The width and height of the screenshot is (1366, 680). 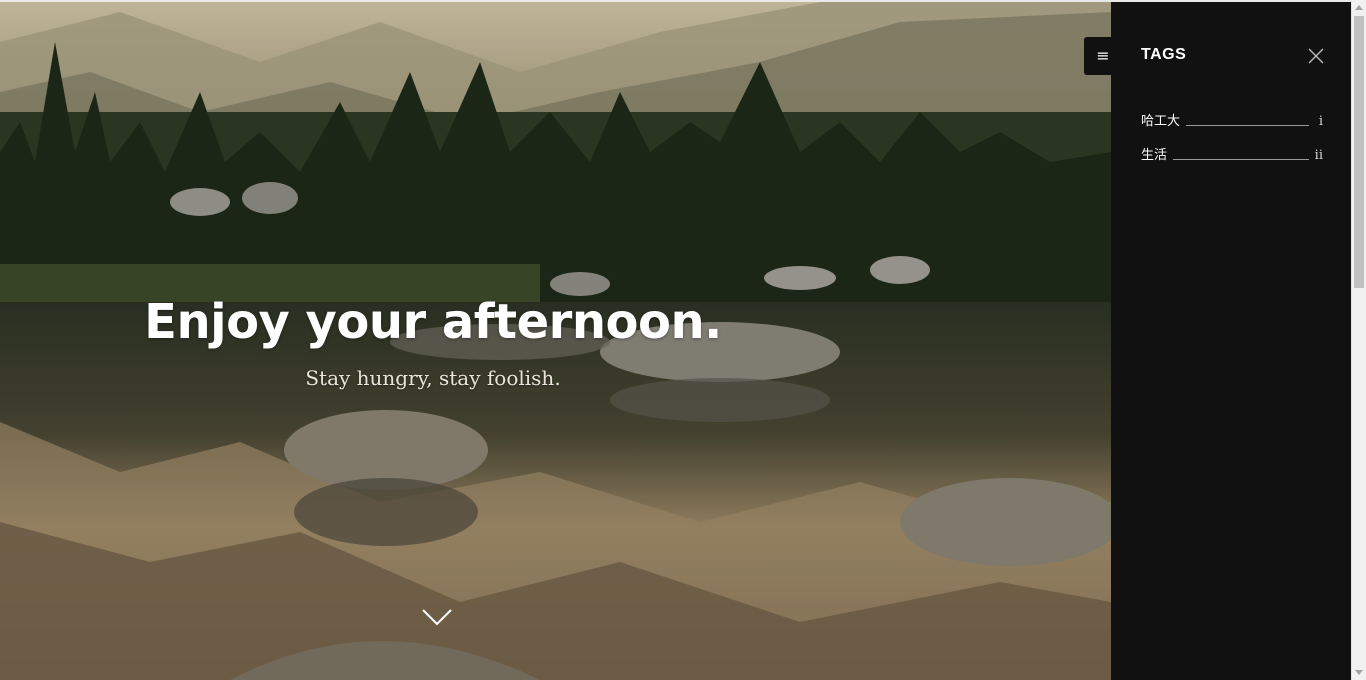 I want to click on tag-count: i, so click(x=1320, y=121).